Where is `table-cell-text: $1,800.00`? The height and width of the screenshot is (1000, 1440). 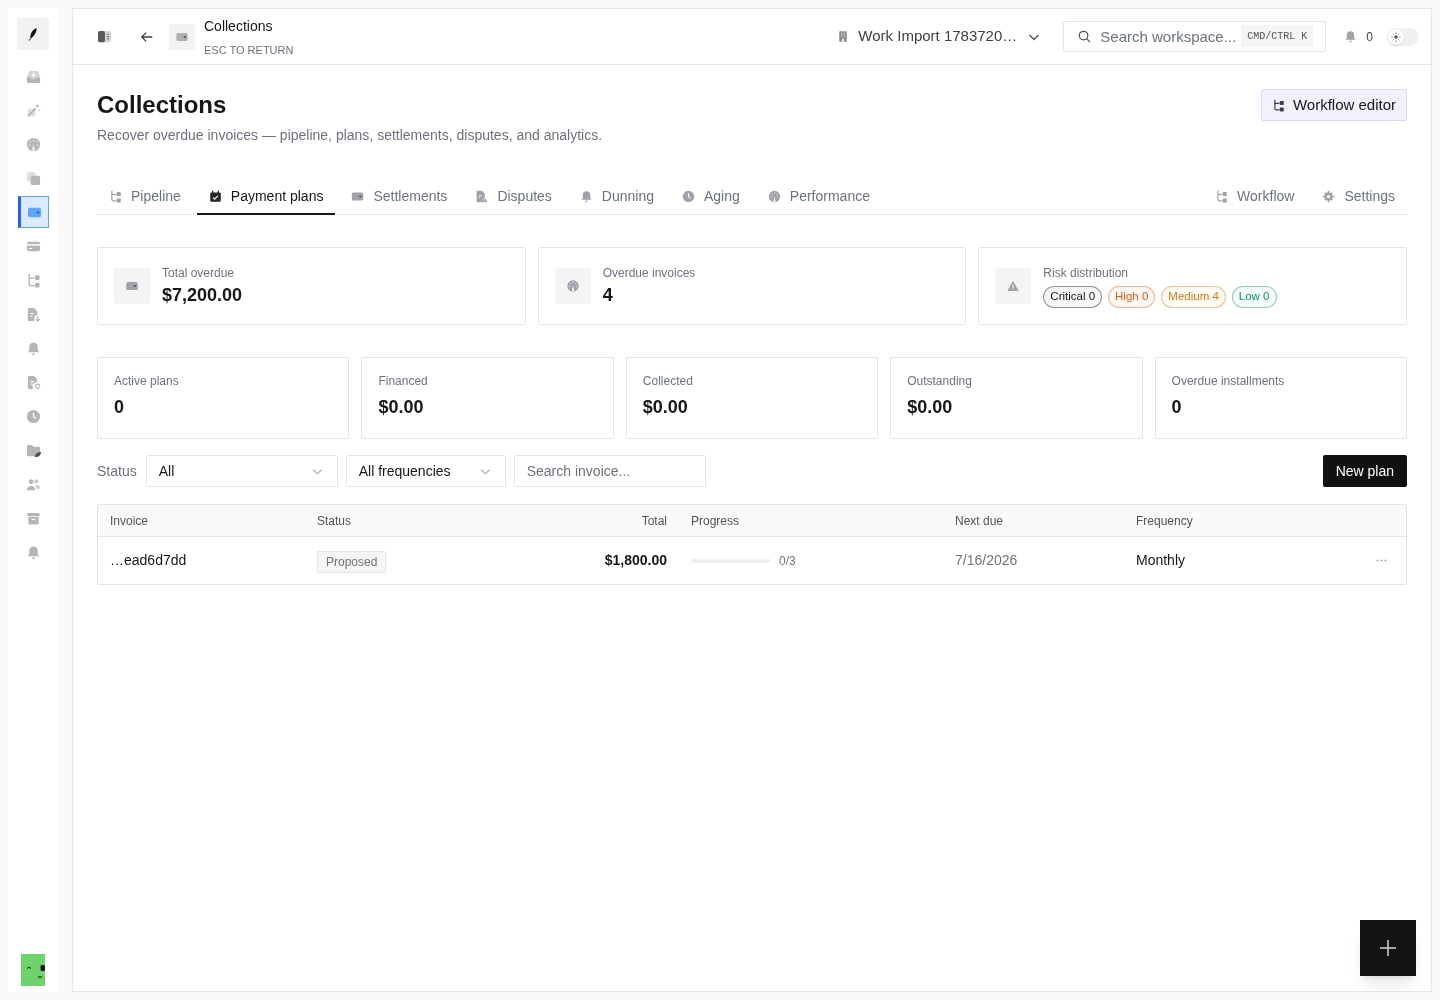 table-cell-text: $1,800.00 is located at coordinates (635, 560).